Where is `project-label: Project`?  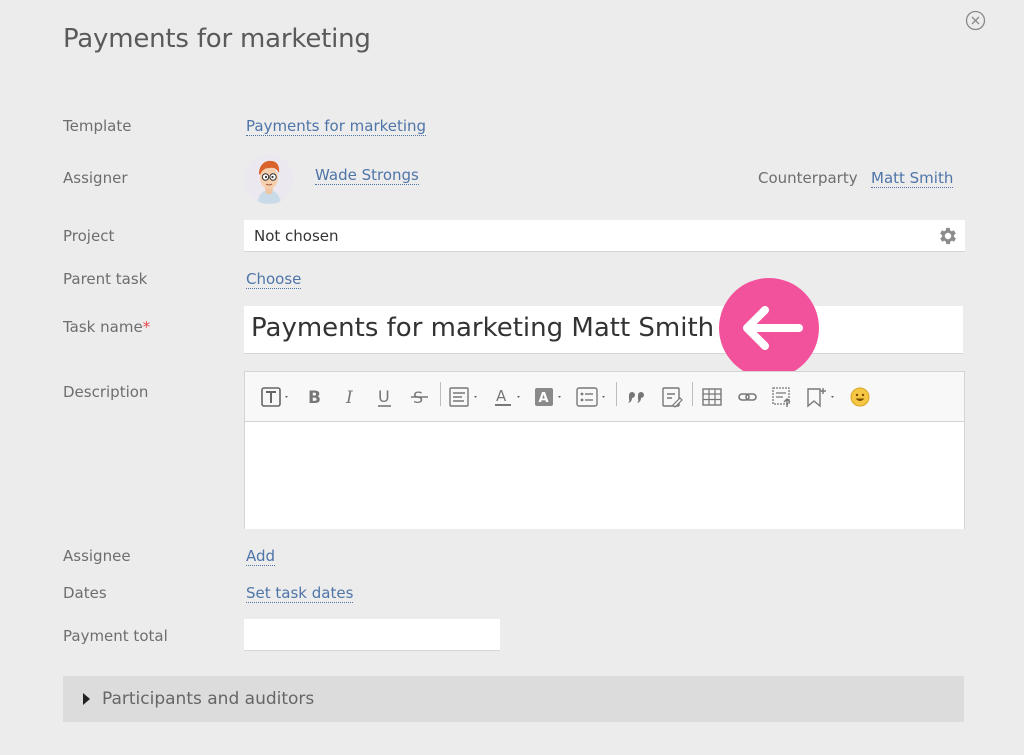
project-label: Project is located at coordinates (89, 236).